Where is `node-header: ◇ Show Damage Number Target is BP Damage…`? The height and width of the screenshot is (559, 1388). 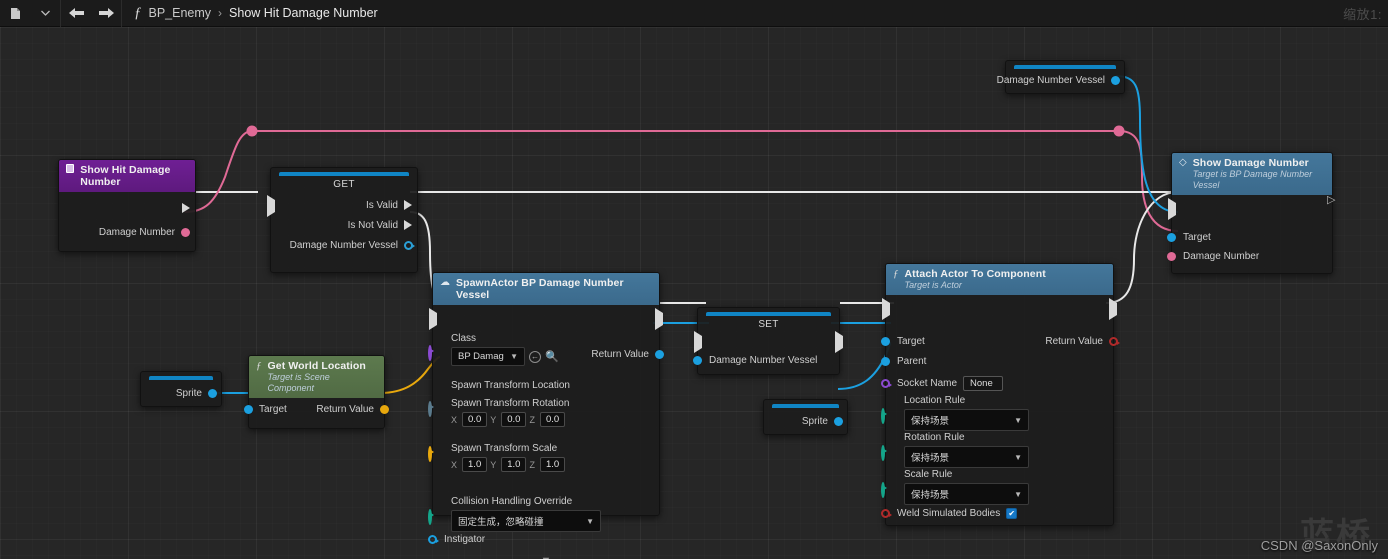 node-header: ◇ Show Damage Number Target is BP Damage… is located at coordinates (1252, 174).